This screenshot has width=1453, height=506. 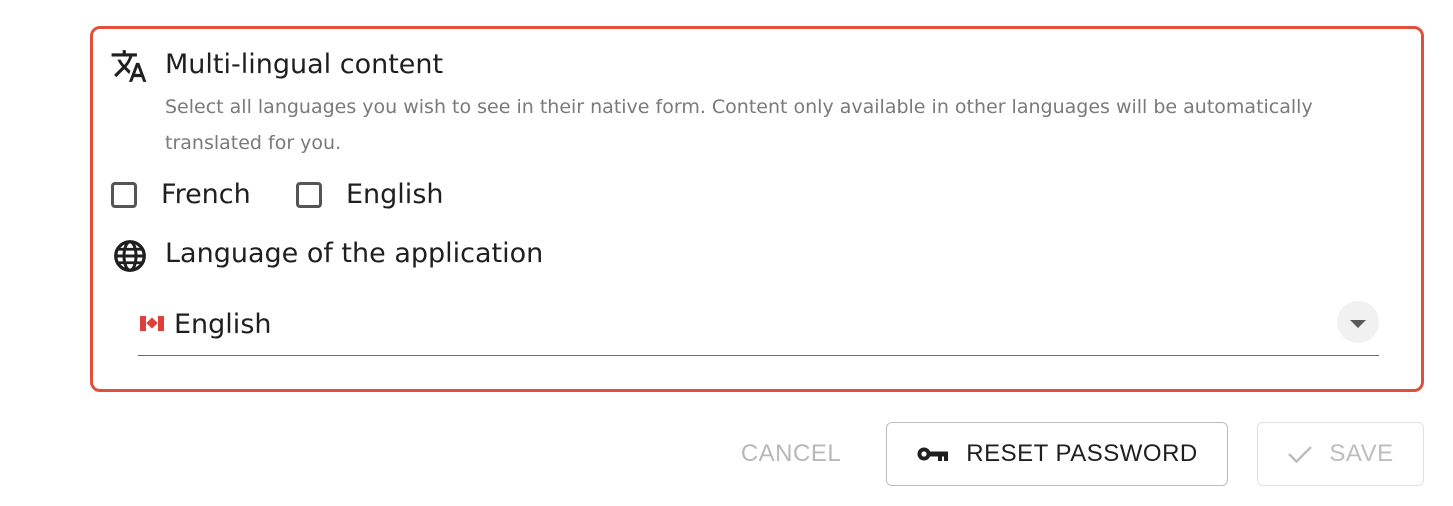 What do you see at coordinates (309, 194) in the screenshot?
I see `checkbox-english-box` at bounding box center [309, 194].